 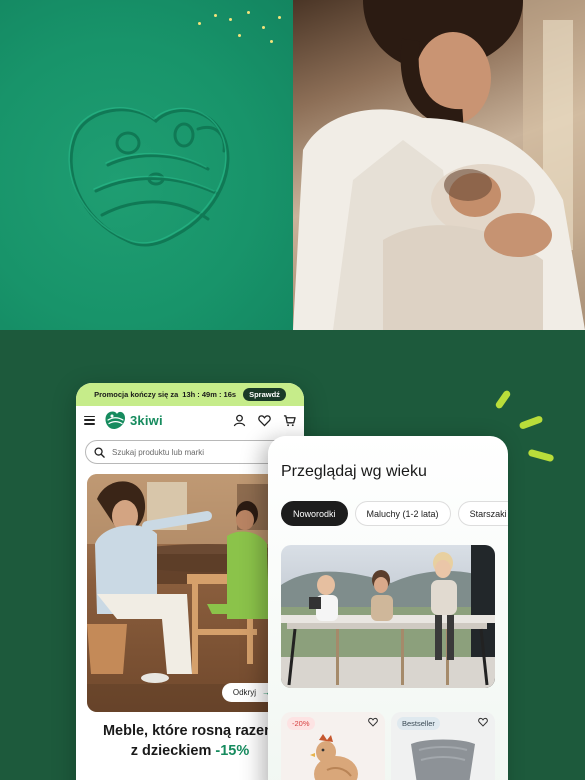 What do you see at coordinates (264, 394) in the screenshot?
I see `promo-check-button: Sprawdź` at bounding box center [264, 394].